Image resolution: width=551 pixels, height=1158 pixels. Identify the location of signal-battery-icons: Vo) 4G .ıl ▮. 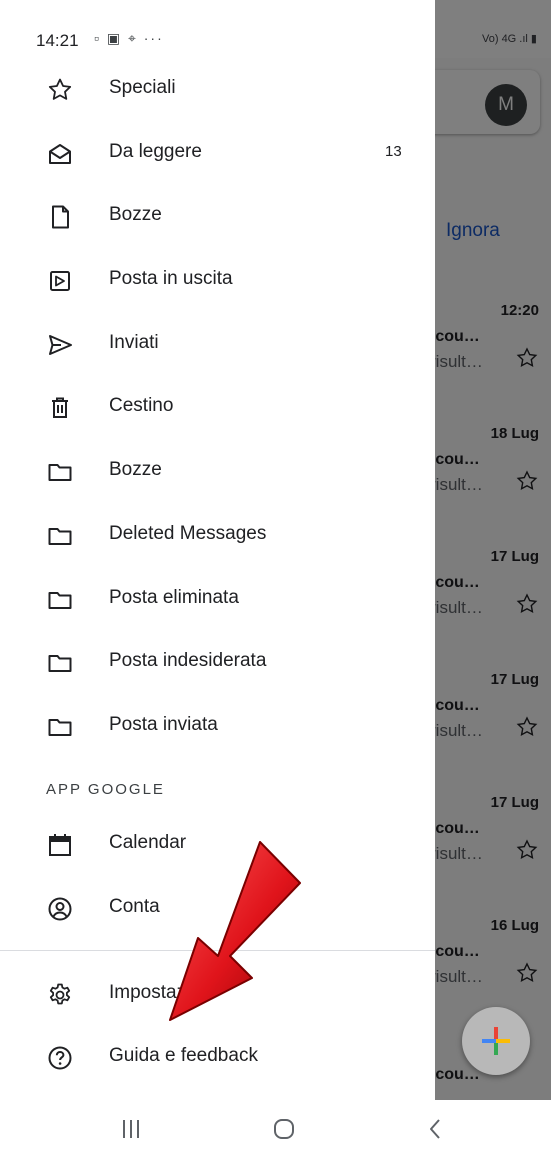
(509, 39).